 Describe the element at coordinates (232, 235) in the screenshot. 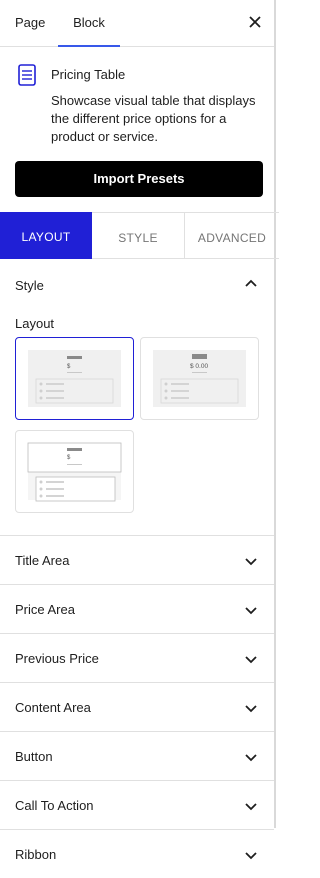

I see `tab-advanced: ADVANCED` at that location.